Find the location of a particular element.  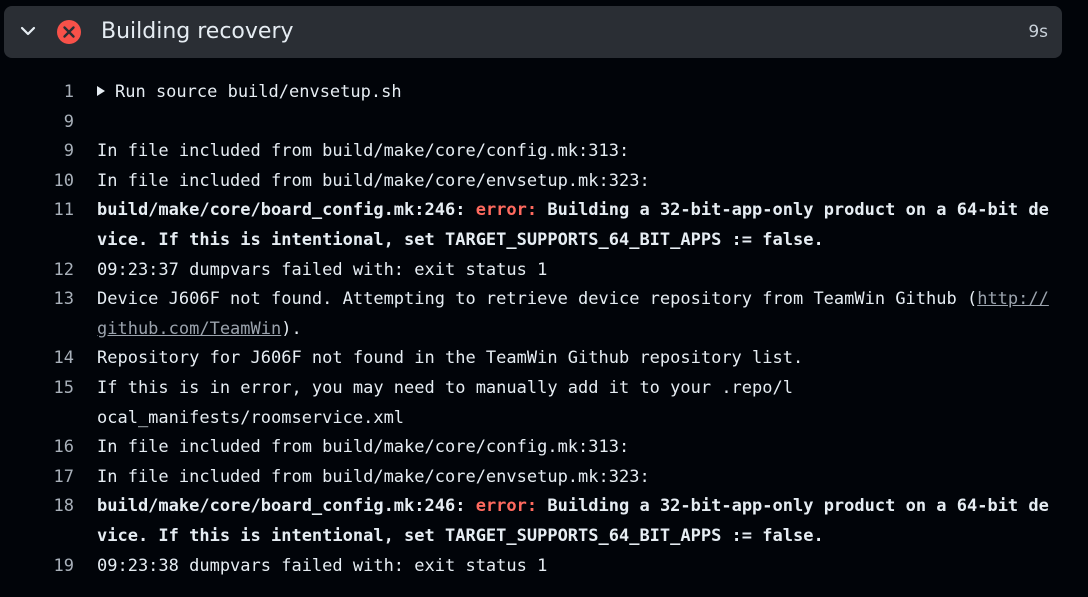

step-title: Building recovery is located at coordinates (197, 31).